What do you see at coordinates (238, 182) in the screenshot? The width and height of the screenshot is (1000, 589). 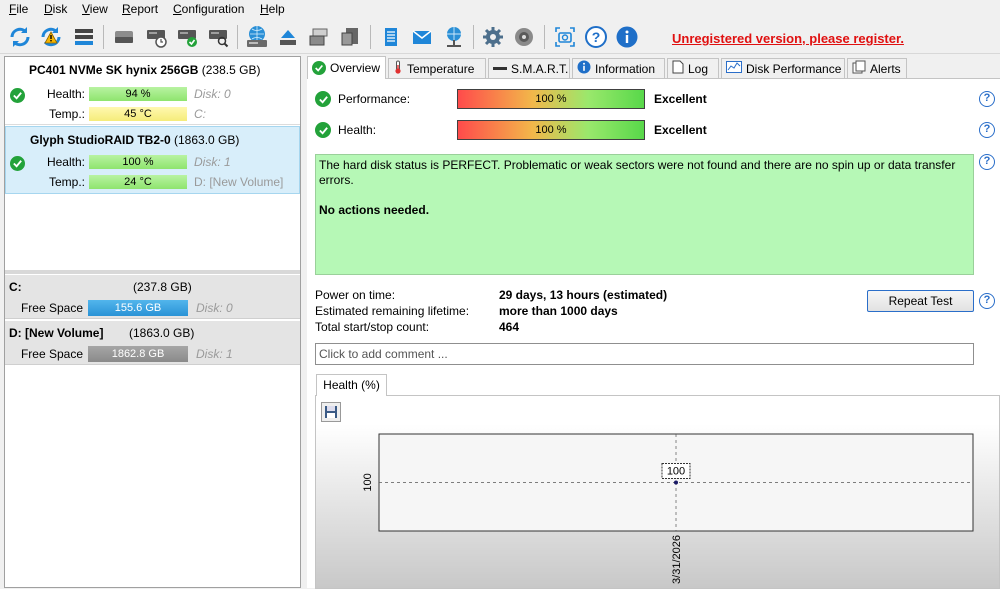 I see `disk-volume: D: [New Volume]` at bounding box center [238, 182].